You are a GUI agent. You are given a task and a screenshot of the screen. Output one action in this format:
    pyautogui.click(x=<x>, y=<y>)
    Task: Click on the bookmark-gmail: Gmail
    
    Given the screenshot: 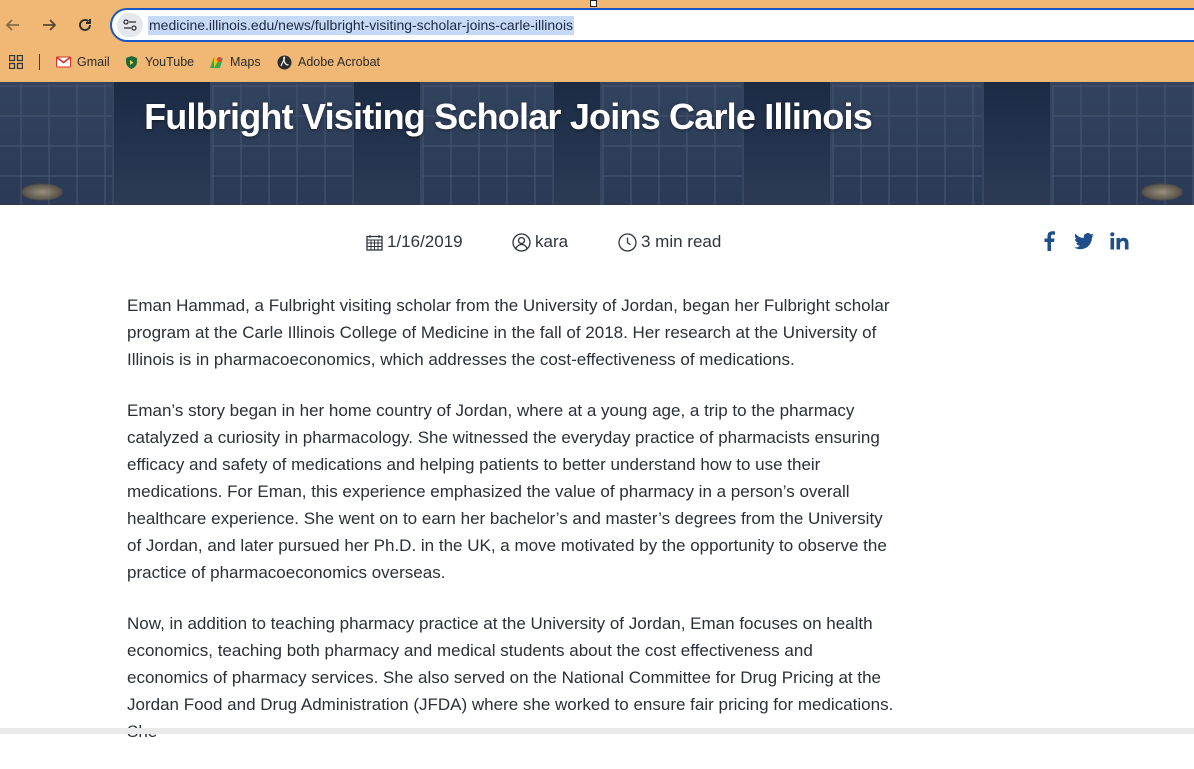 What is the action you would take?
    pyautogui.click(x=83, y=62)
    